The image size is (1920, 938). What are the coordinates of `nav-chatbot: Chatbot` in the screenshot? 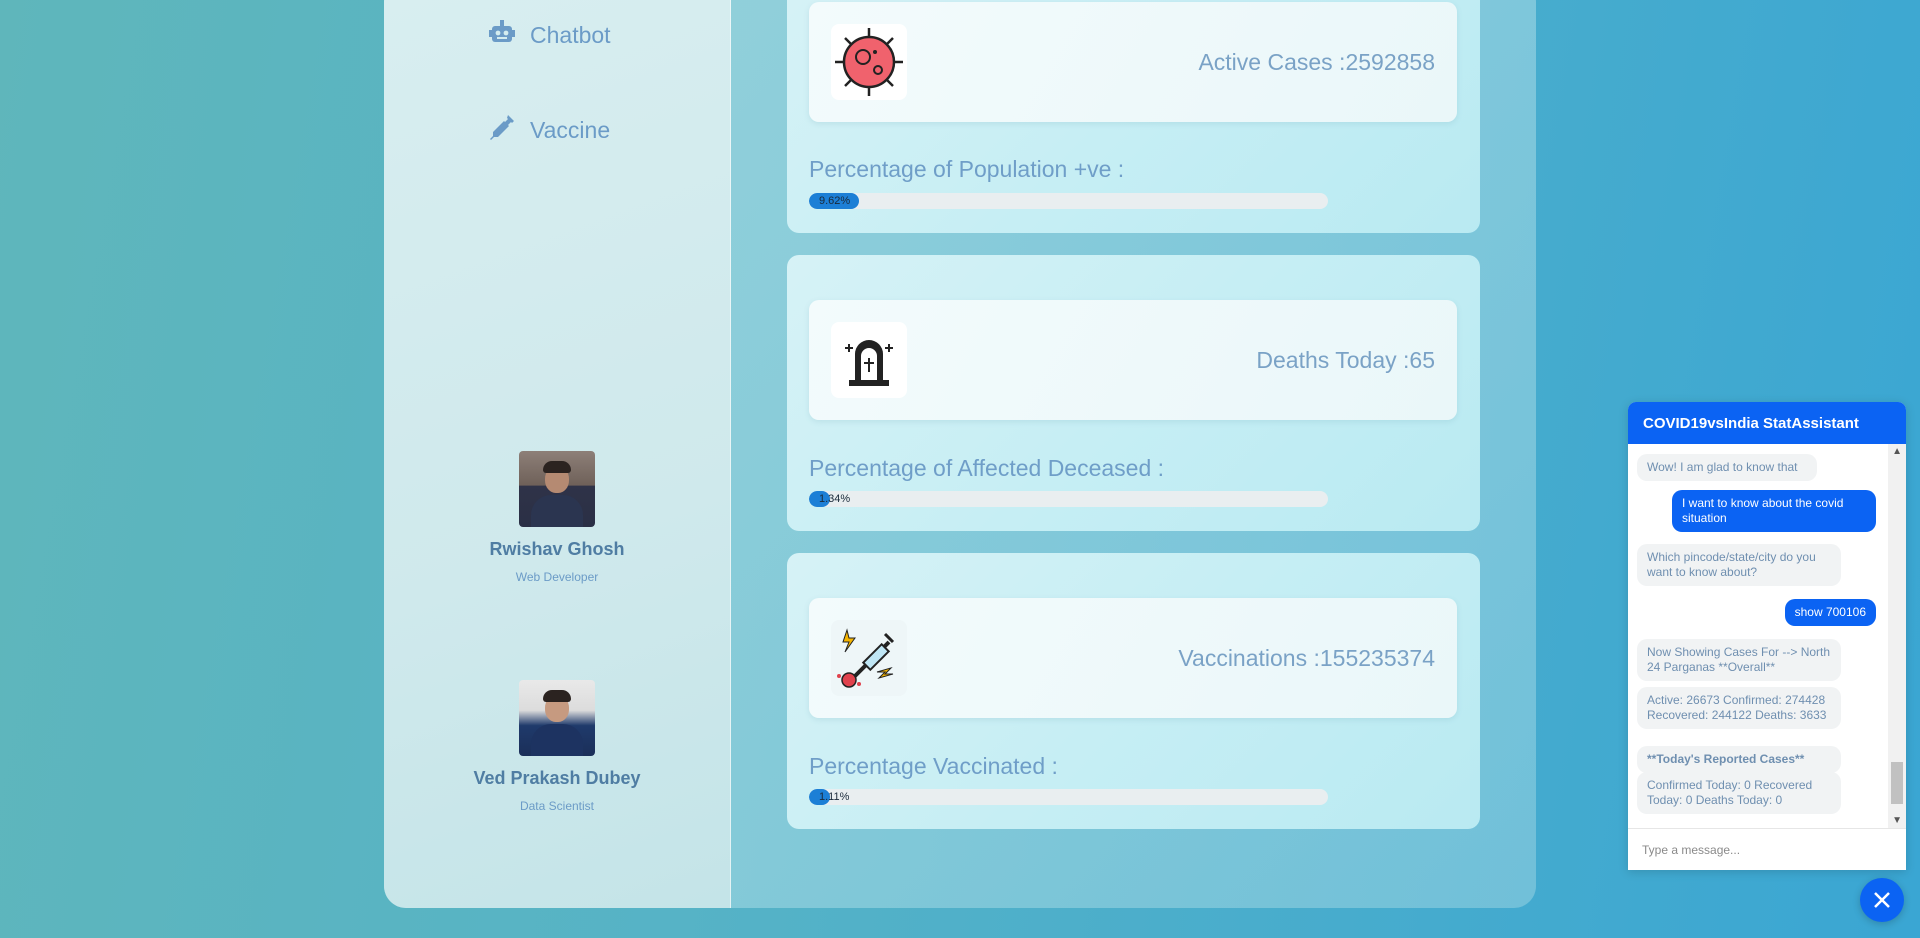 It's located at (549, 35).